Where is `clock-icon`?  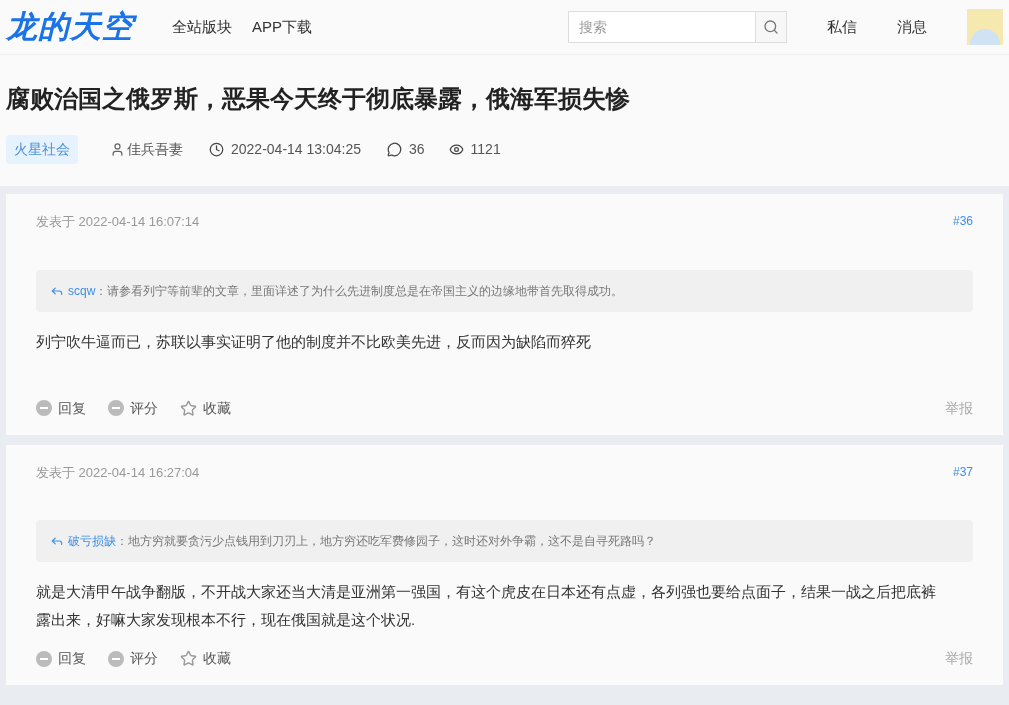 clock-icon is located at coordinates (216, 149).